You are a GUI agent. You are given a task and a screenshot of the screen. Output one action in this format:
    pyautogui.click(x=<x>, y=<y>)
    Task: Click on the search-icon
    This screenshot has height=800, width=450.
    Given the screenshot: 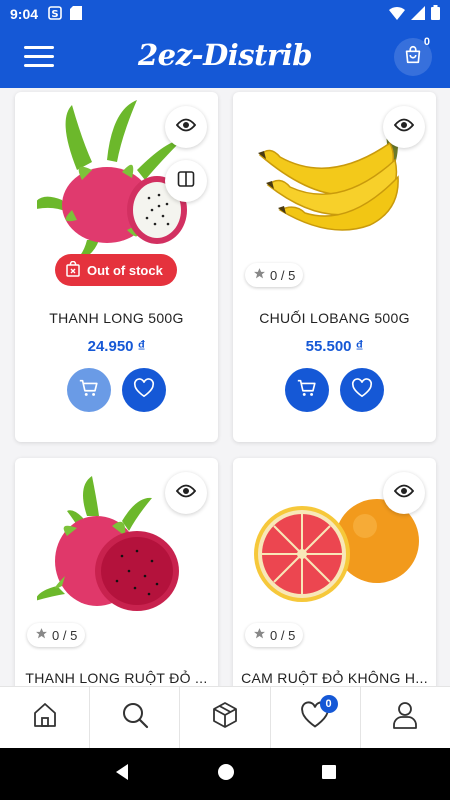 What is the action you would take?
    pyautogui.click(x=135, y=717)
    